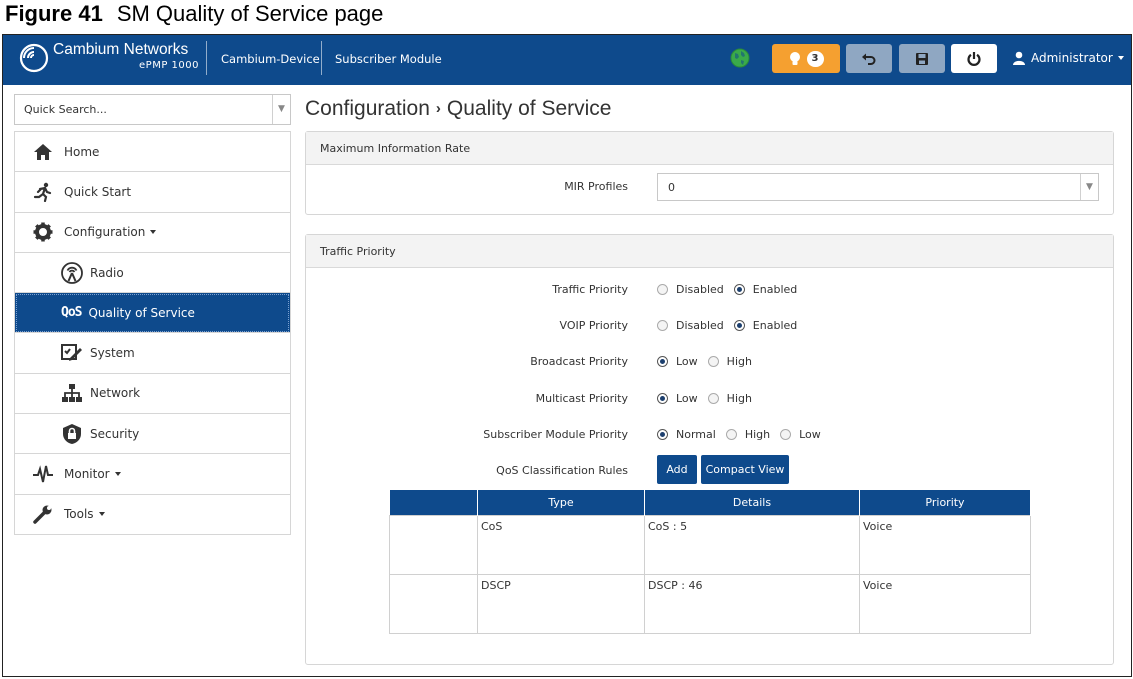 This screenshot has width=1133, height=679. What do you see at coordinates (662, 398) in the screenshot?
I see `multicast-priority-low-radio` at bounding box center [662, 398].